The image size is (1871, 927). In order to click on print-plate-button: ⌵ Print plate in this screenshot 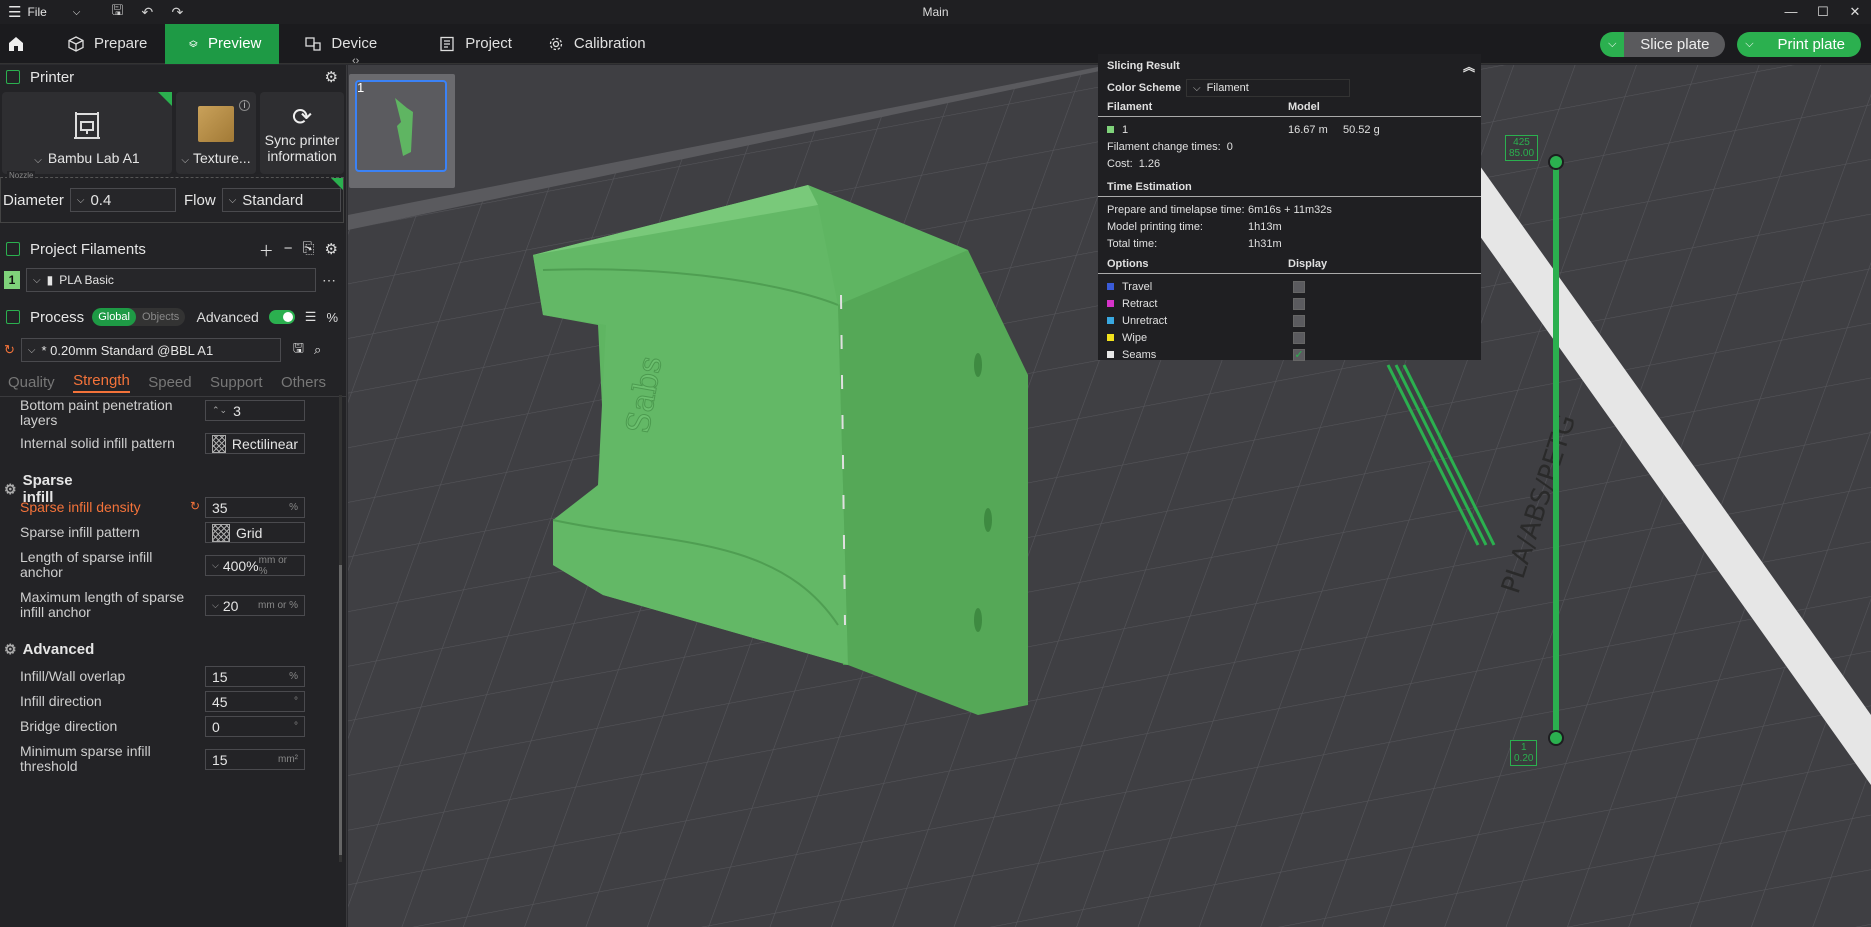, I will do `click(1799, 44)`.